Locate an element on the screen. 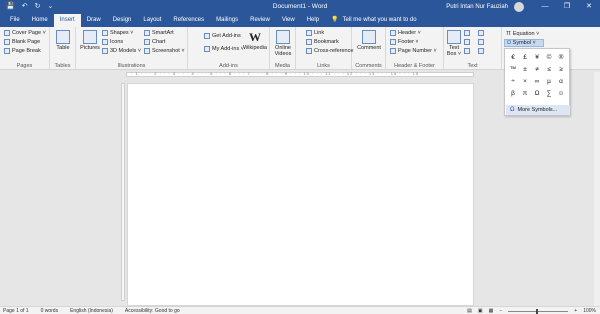 This screenshot has height=314, width=600. table-button: Table is located at coordinates (63, 40).